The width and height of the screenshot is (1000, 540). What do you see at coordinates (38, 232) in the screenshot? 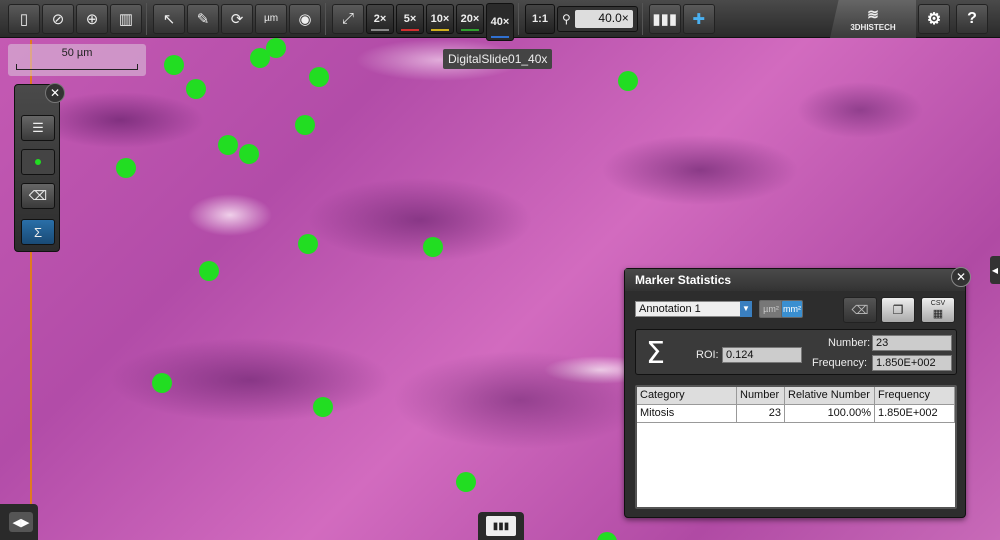
I see `statistics-sigma-button: Σ` at bounding box center [38, 232].